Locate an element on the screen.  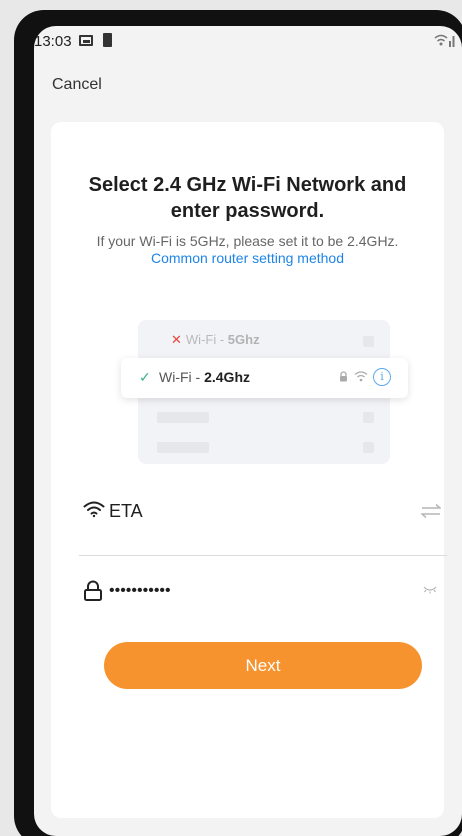
image-icon is located at coordinates (86, 40).